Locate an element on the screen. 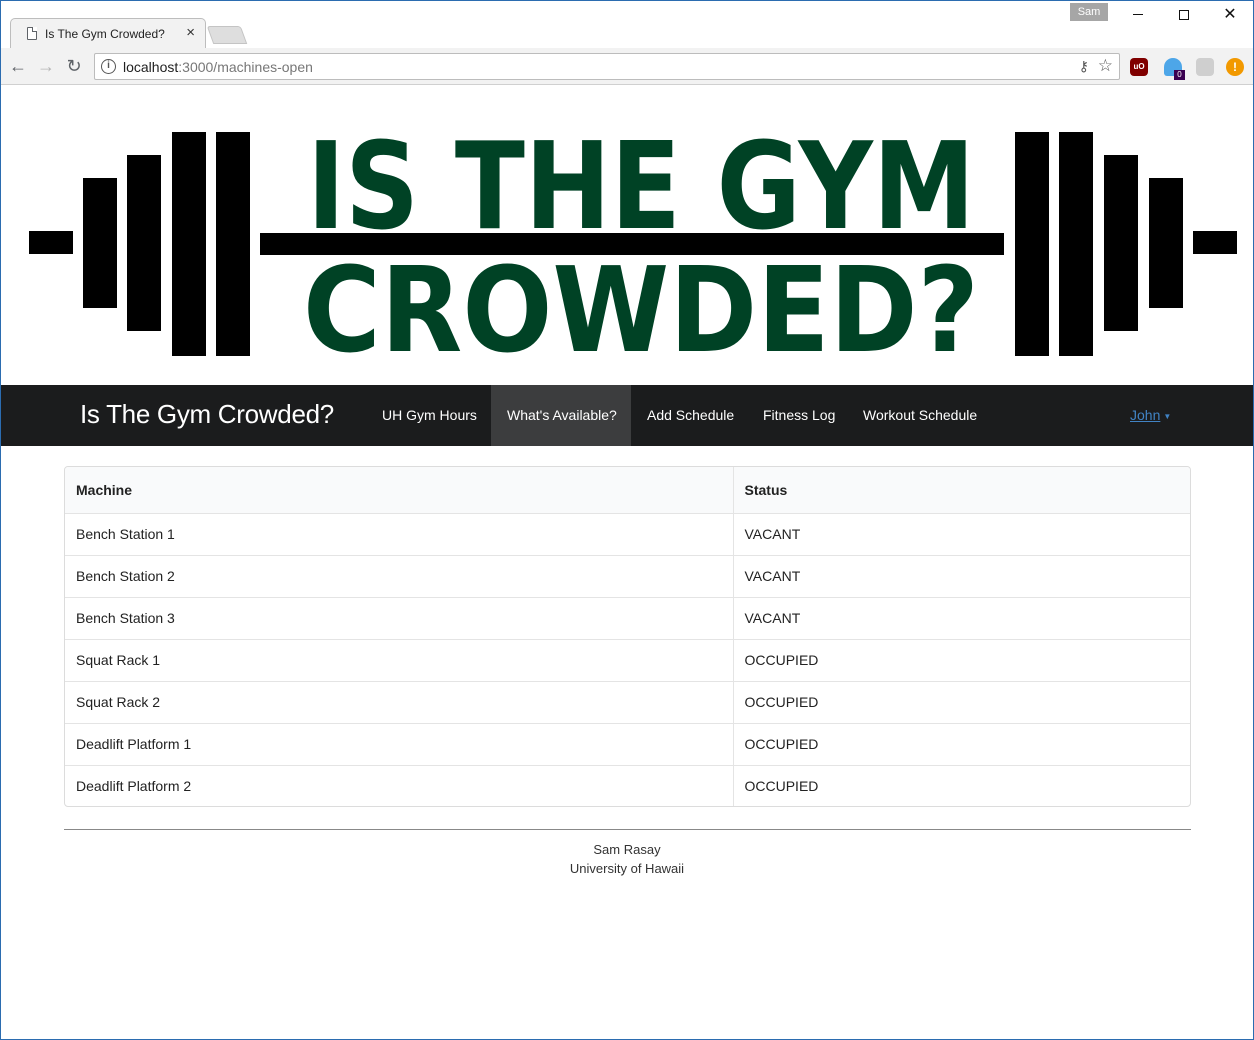 The width and height of the screenshot is (1254, 1040). footer-org: University of Hawaii is located at coordinates (627, 868).